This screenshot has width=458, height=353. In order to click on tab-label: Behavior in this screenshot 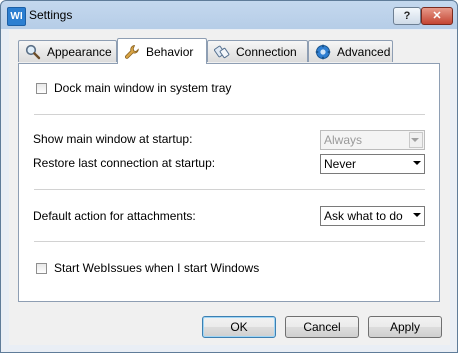, I will do `click(170, 51)`.